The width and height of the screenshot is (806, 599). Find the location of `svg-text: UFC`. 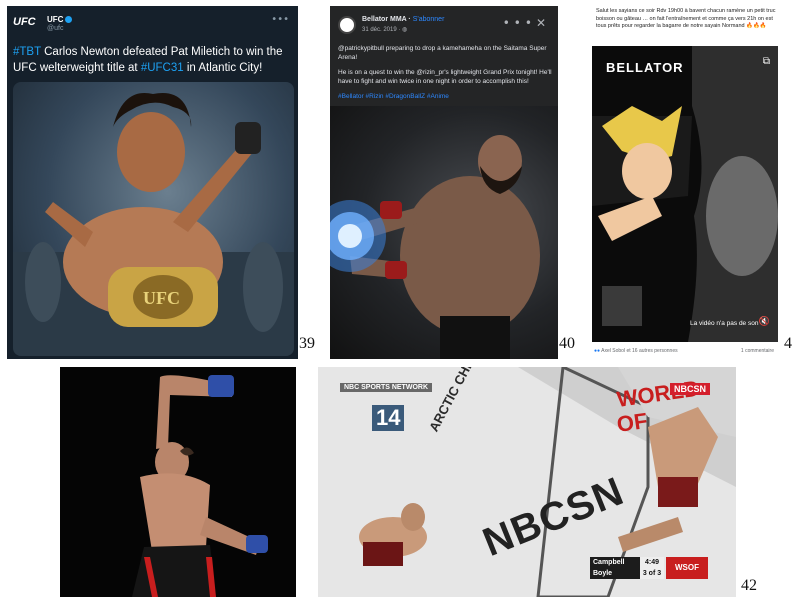

svg-text: UFC is located at coordinates (161, 298).